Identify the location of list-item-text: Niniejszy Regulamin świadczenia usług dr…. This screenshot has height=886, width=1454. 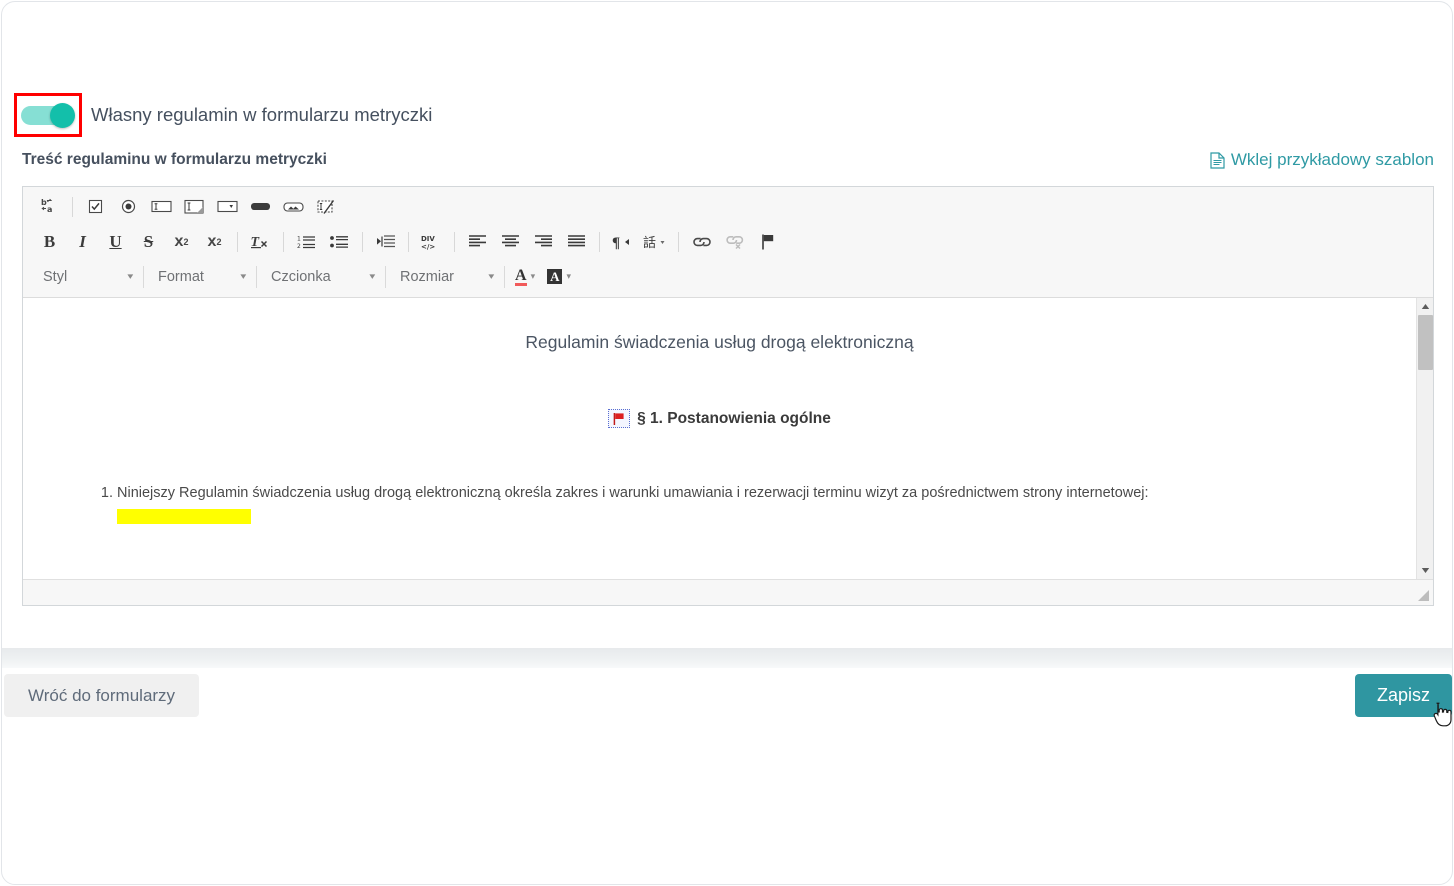
(633, 493).